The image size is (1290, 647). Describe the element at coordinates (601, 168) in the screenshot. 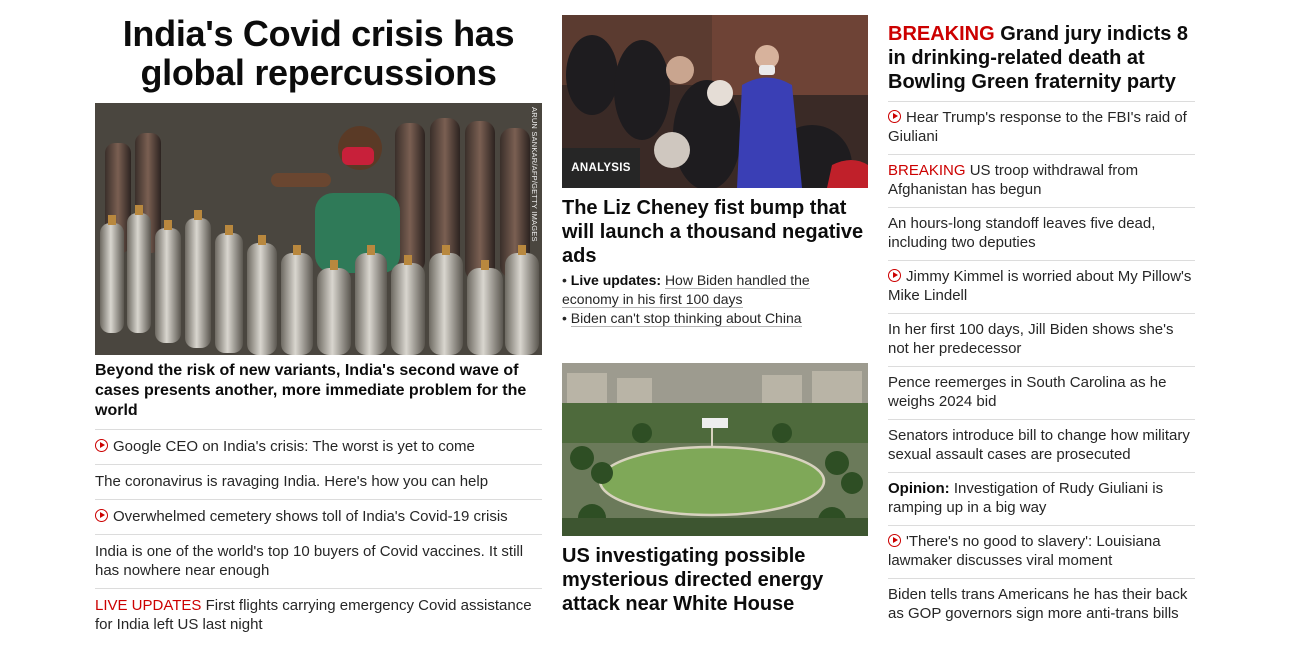

I see `analysis-badge: ANALYSIS` at that location.